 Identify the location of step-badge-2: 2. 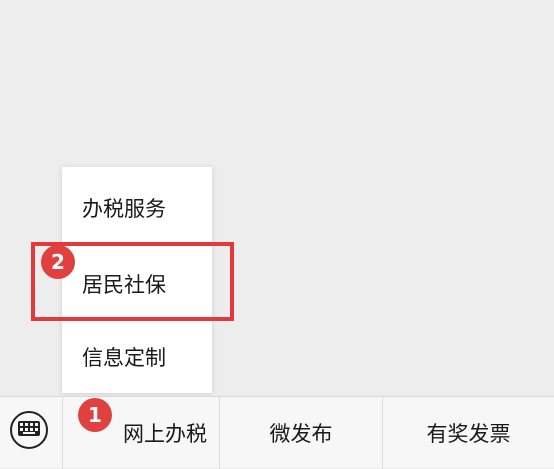
(58, 262).